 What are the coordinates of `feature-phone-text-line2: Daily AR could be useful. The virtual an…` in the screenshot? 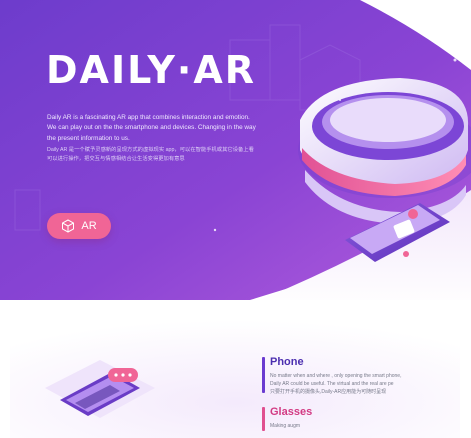 It's located at (332, 384).